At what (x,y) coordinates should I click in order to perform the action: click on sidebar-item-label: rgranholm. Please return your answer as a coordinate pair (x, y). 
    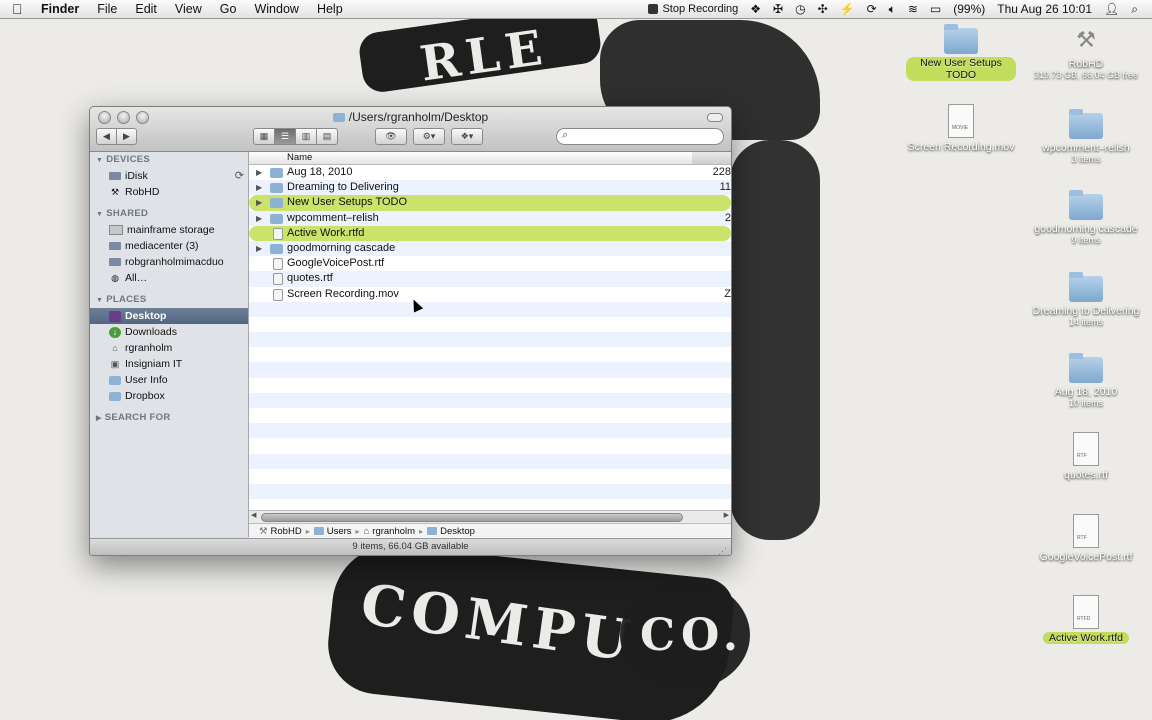
    Looking at the image, I should click on (149, 348).